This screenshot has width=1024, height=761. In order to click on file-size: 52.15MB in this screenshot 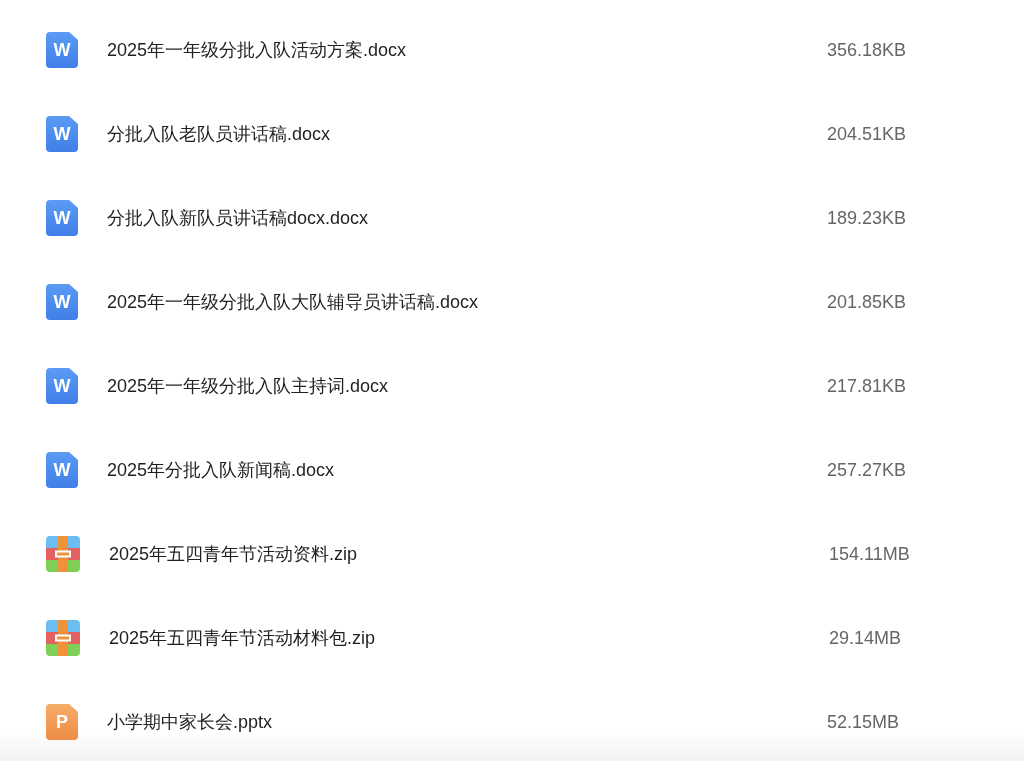, I will do `click(863, 722)`.